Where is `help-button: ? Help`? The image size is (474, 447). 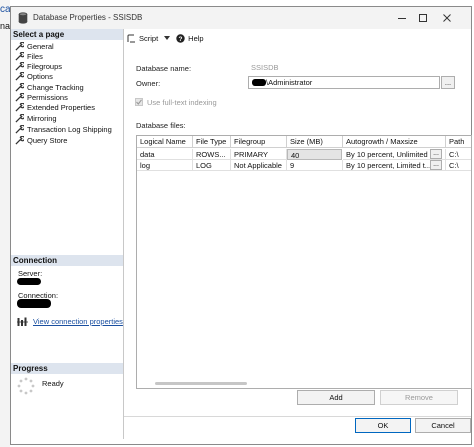 help-button: ? Help is located at coordinates (190, 38).